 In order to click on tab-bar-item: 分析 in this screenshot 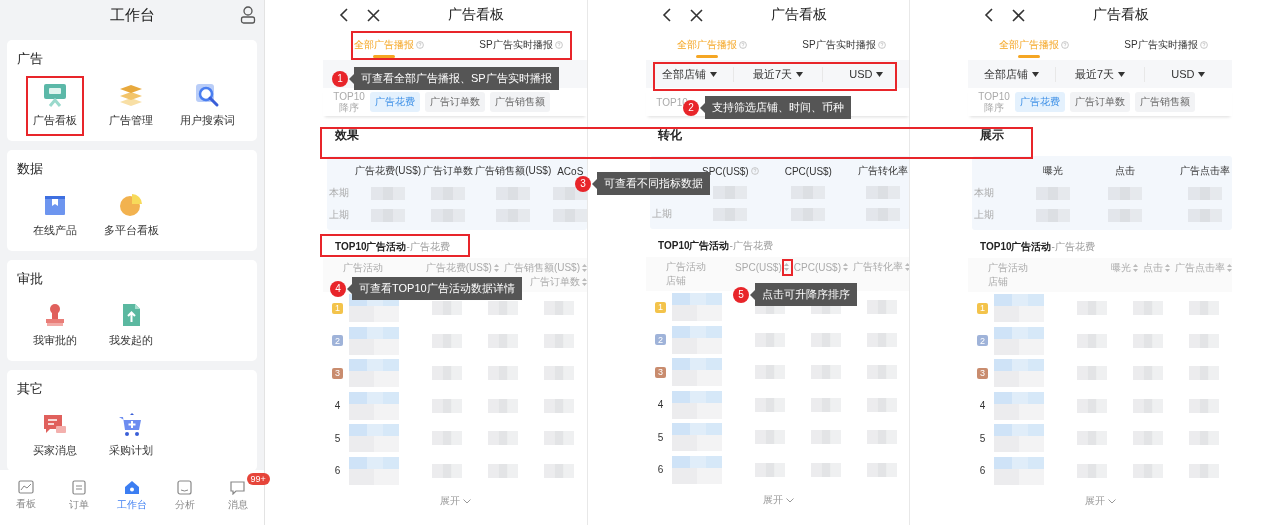, I will do `click(184, 496)`.